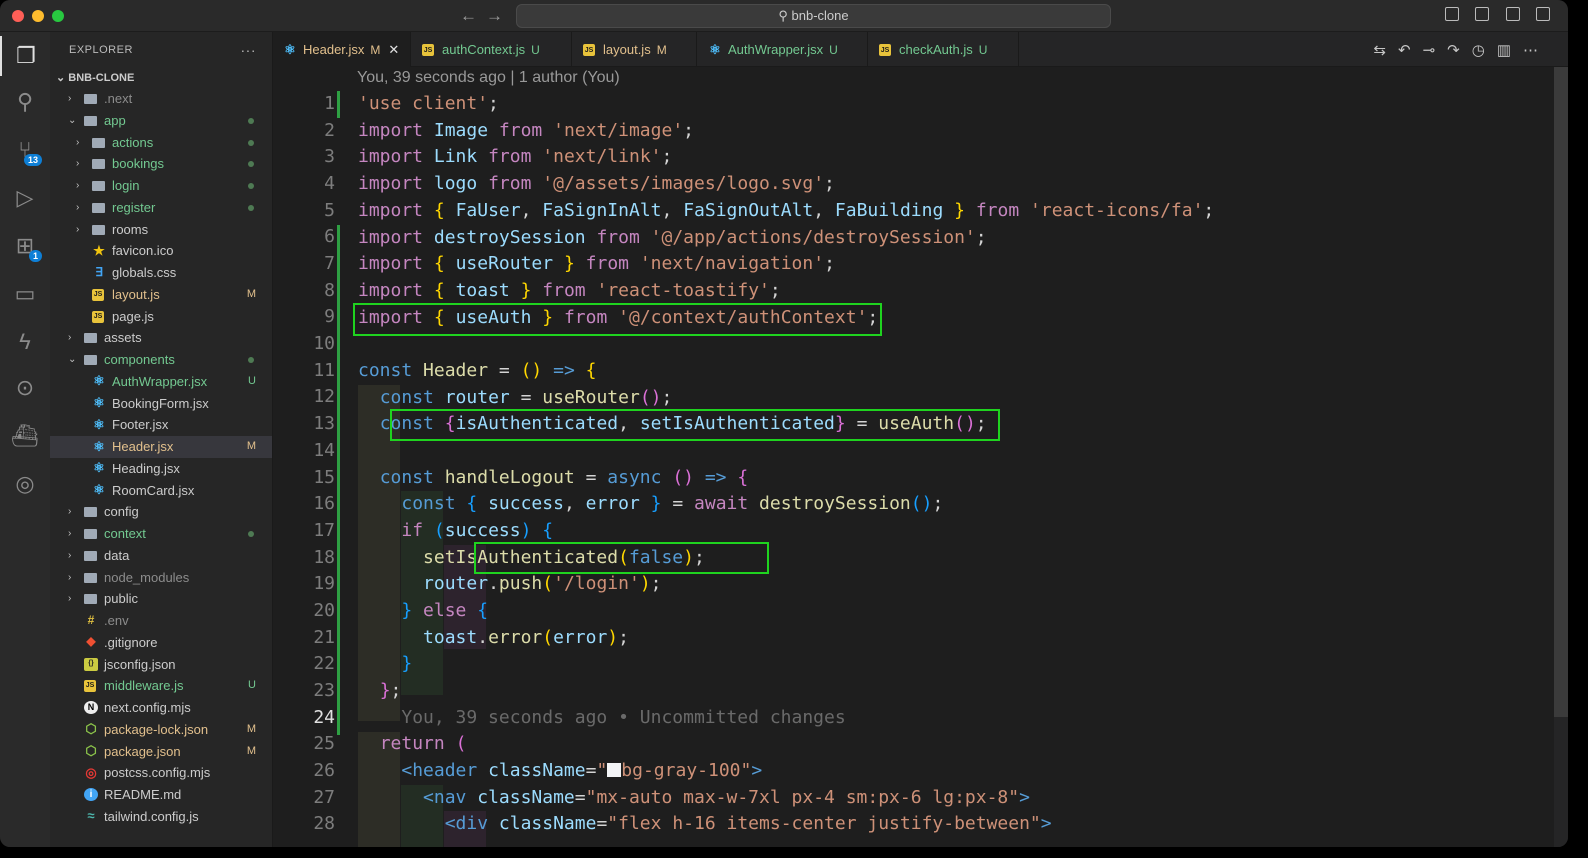  I want to click on tree-item: {} jsconfig.json, so click(161, 665).